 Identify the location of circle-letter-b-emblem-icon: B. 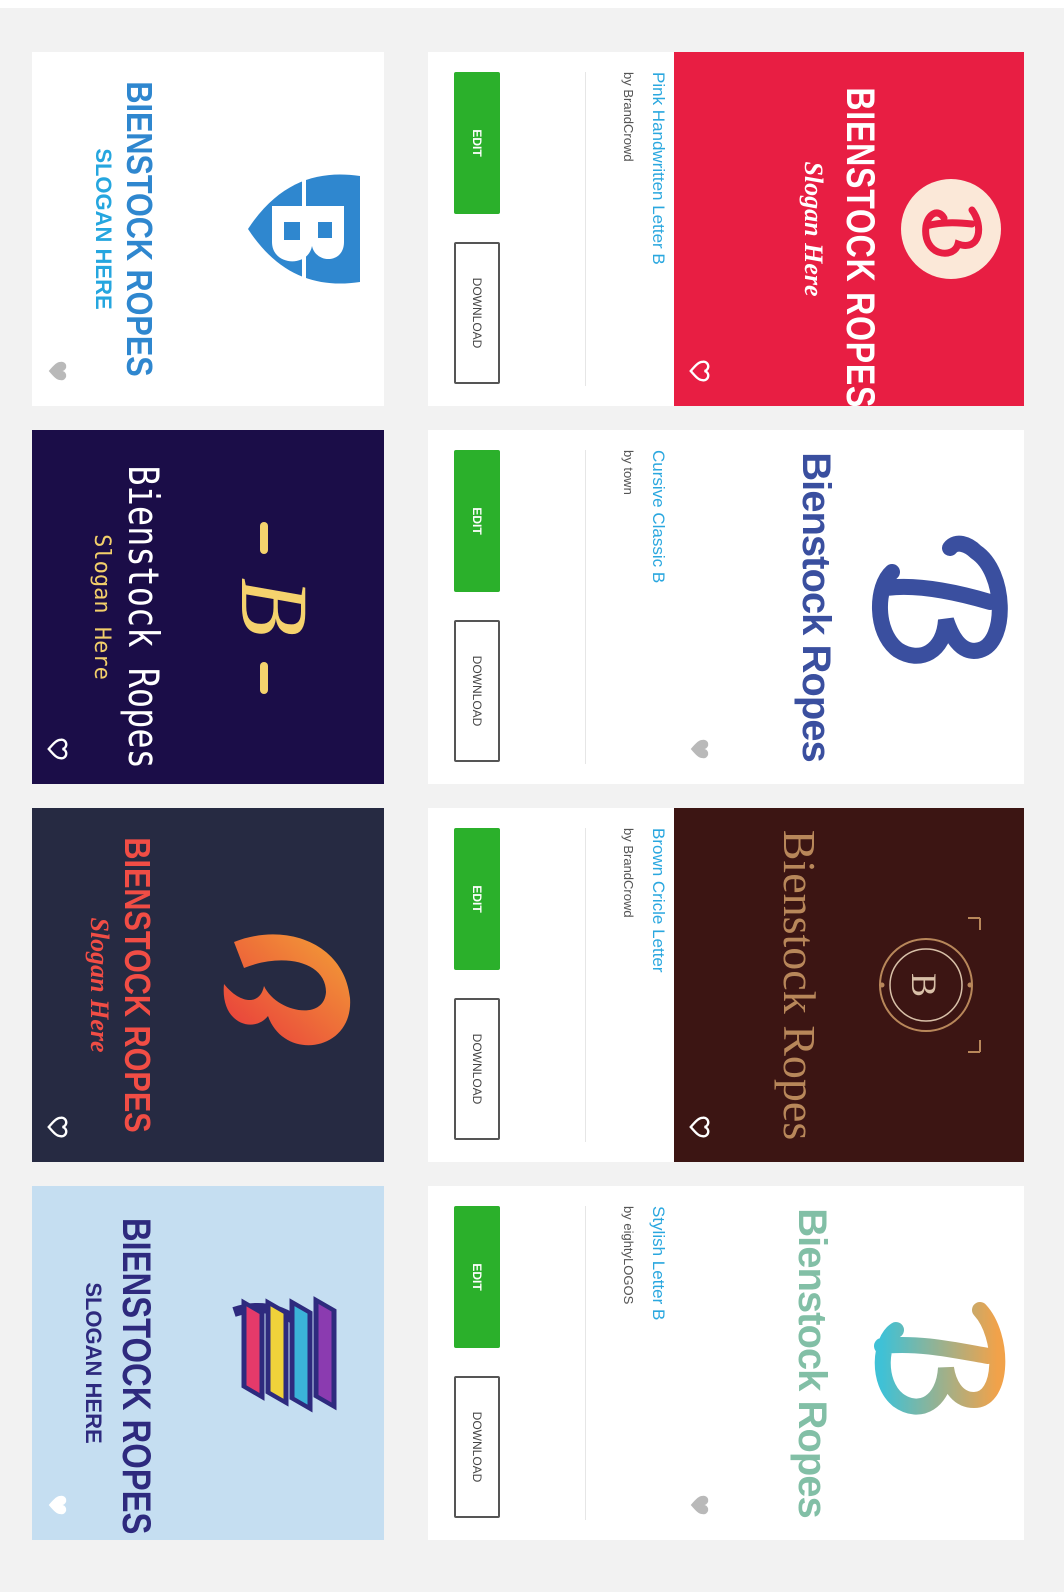
(930, 985).